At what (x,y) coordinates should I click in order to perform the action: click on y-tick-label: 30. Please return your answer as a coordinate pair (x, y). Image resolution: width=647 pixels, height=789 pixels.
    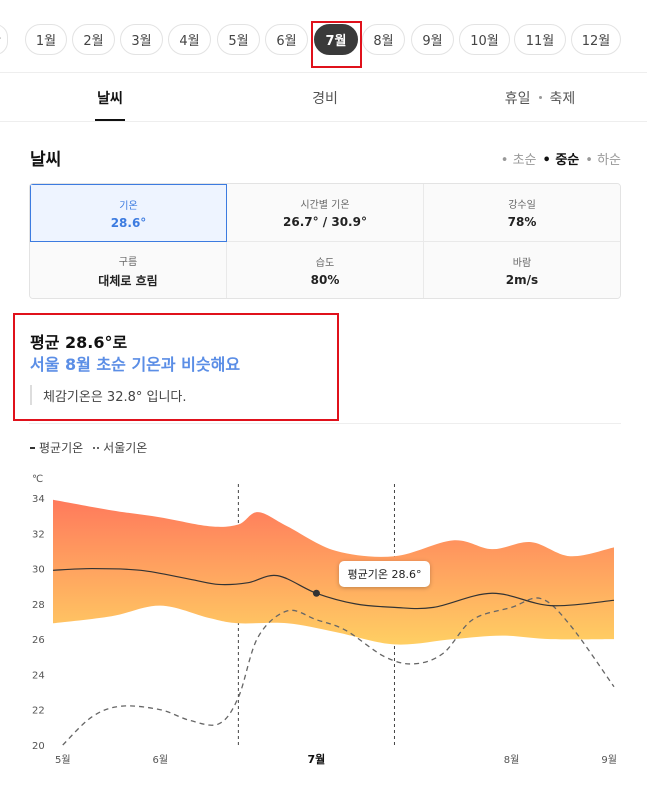
    Looking at the image, I should click on (38, 570).